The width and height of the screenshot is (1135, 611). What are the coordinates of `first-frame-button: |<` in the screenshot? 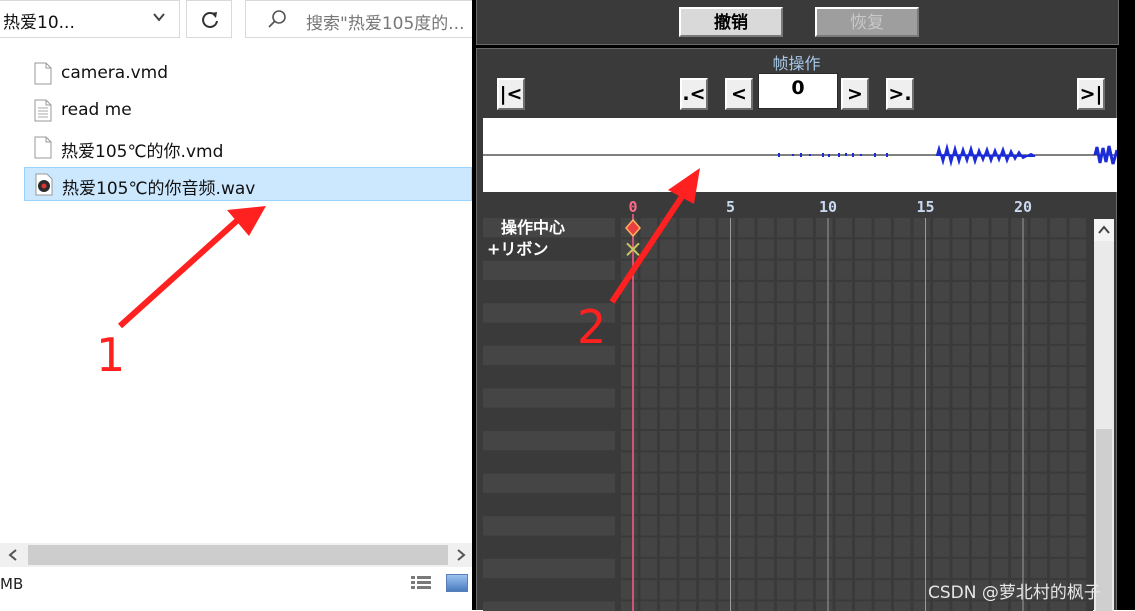 It's located at (511, 94).